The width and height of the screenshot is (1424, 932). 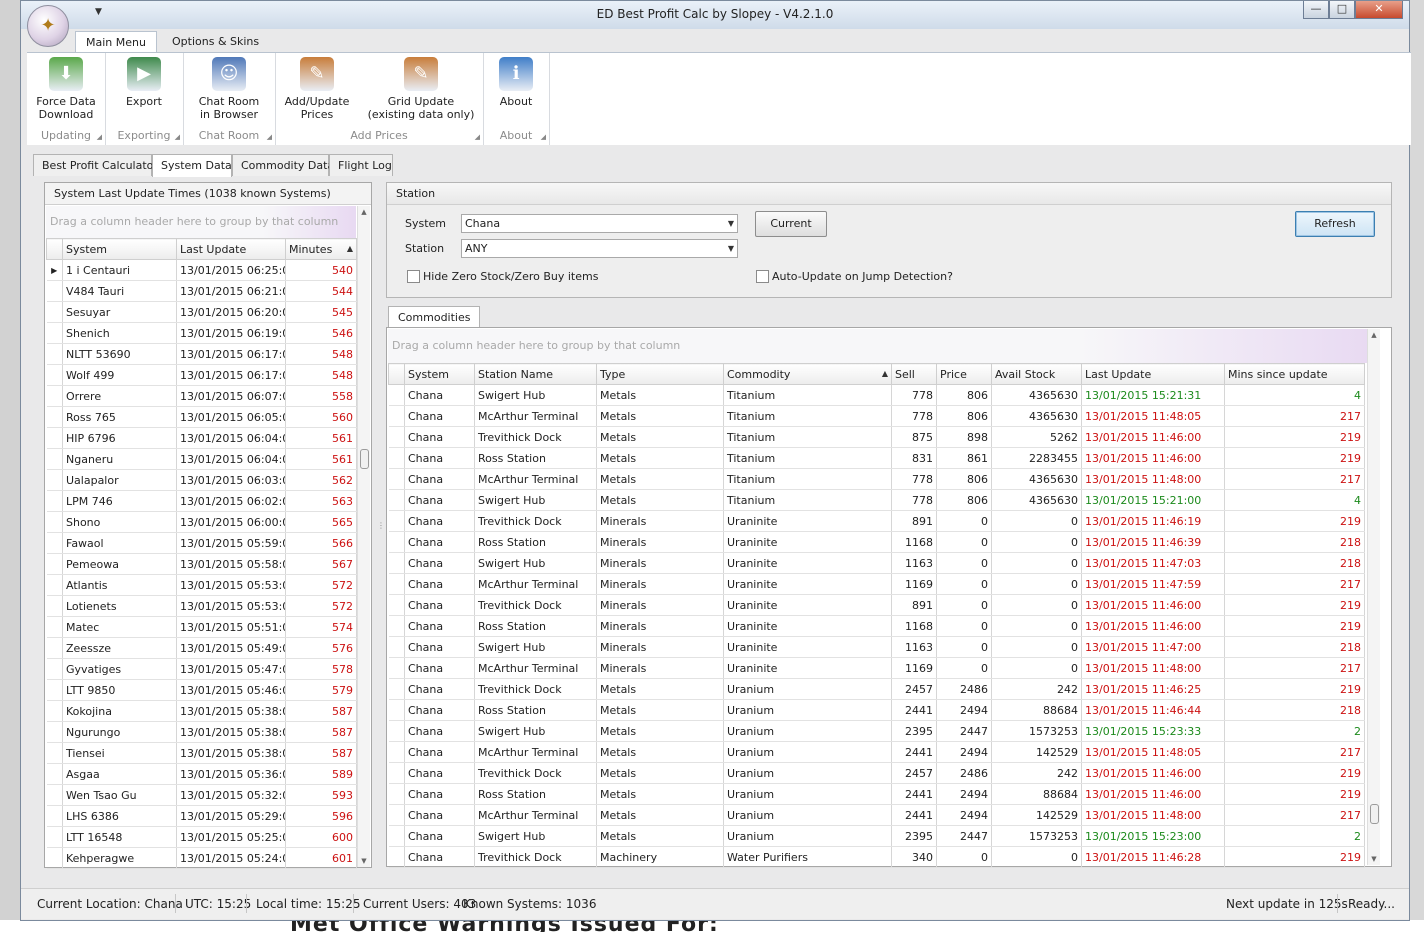 I want to click on table-row: Atlantis 13/01/2015 05:53:00 572, so click(x=201, y=585).